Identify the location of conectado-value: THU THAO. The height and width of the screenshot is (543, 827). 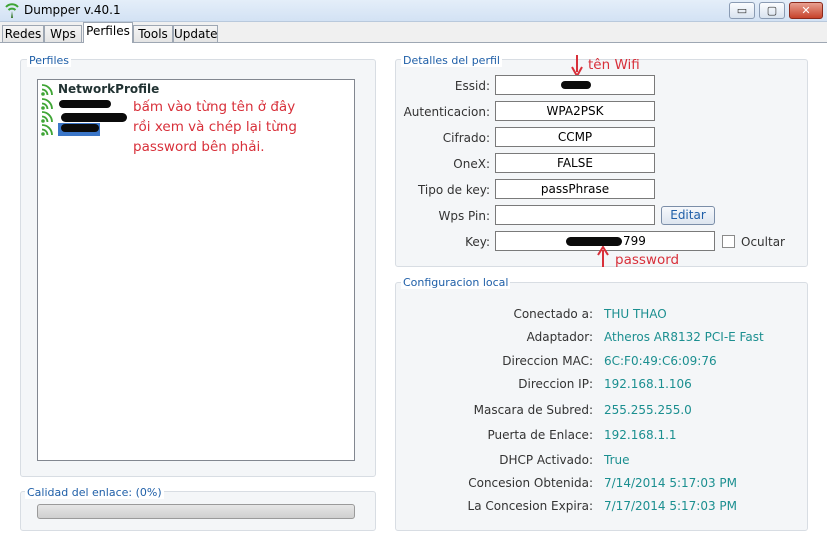
(635, 314).